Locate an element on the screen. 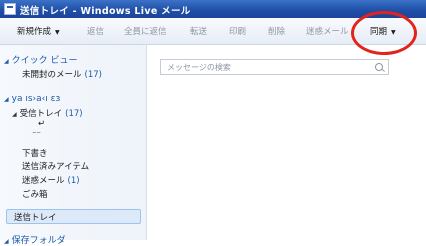 Image resolution: width=426 pixels, height=246 pixels. unread-count: (17) is located at coordinates (93, 75).